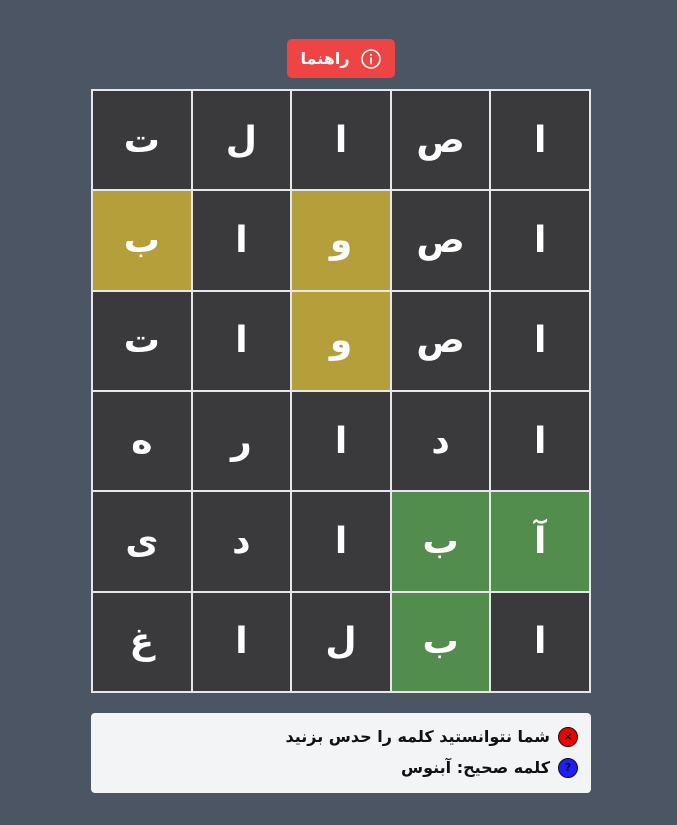  I want to click on grid-cell: ه, so click(142, 441).